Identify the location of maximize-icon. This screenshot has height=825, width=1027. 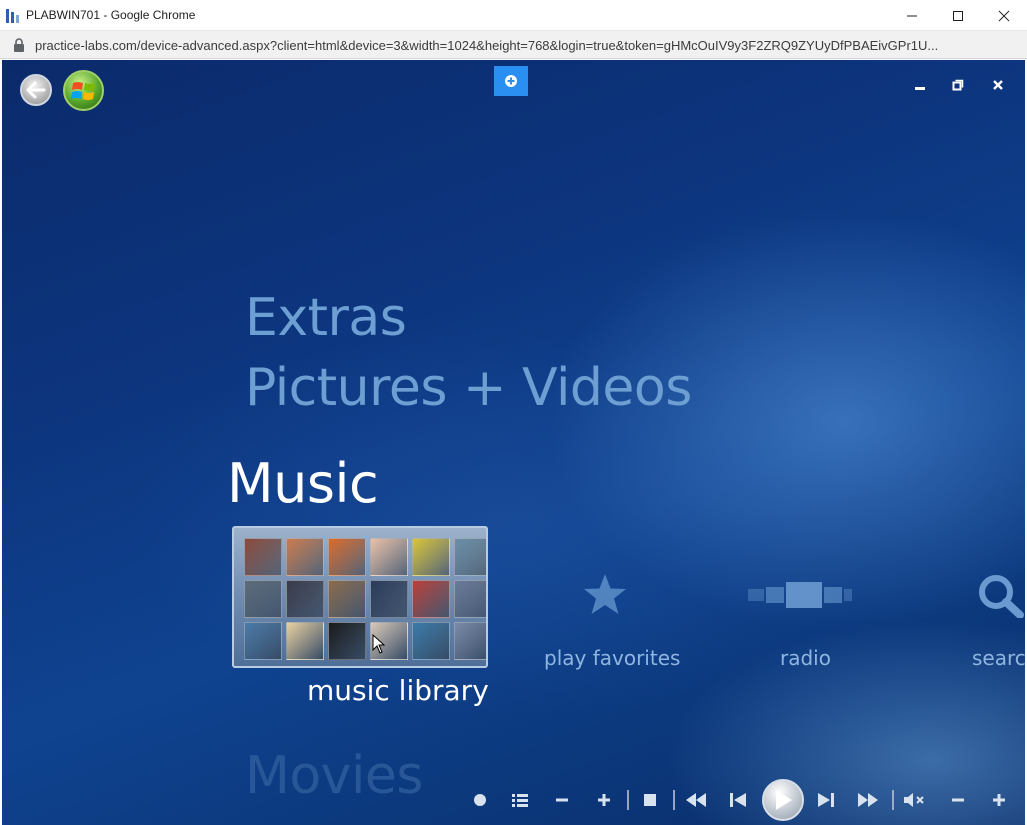
(958, 15).